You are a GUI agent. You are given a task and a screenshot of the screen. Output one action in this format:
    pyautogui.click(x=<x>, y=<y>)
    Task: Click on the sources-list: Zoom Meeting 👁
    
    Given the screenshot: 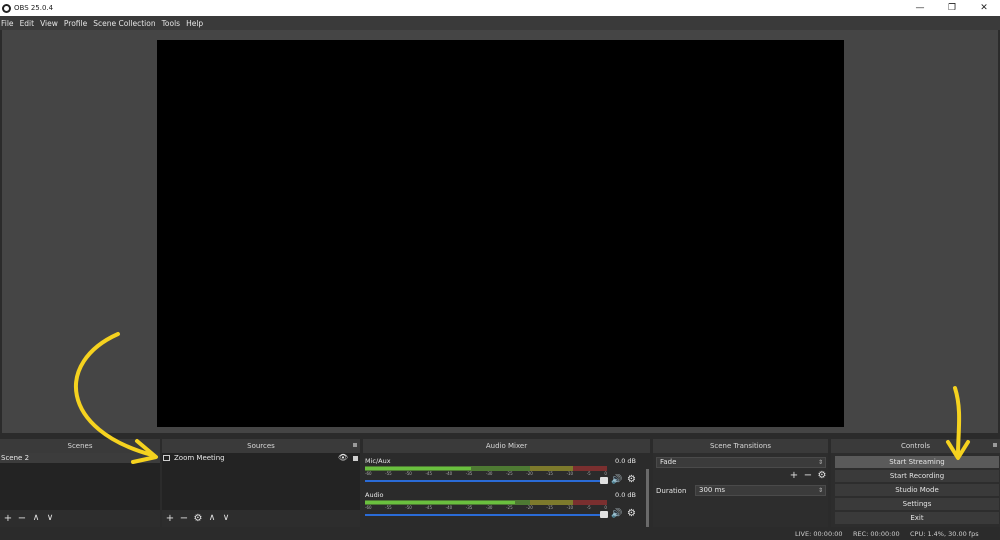 What is the action you would take?
    pyautogui.click(x=261, y=481)
    